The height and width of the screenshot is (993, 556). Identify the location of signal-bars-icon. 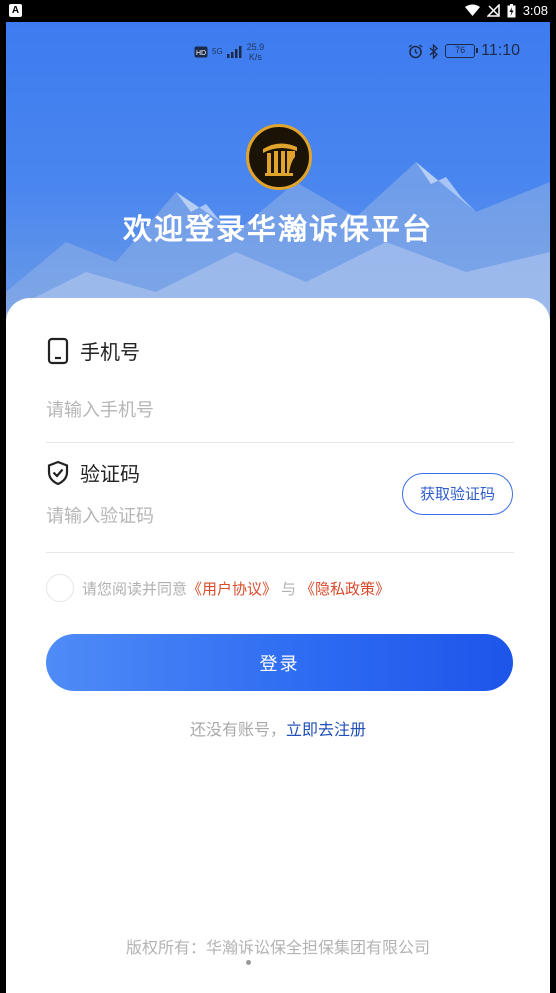
(234, 52).